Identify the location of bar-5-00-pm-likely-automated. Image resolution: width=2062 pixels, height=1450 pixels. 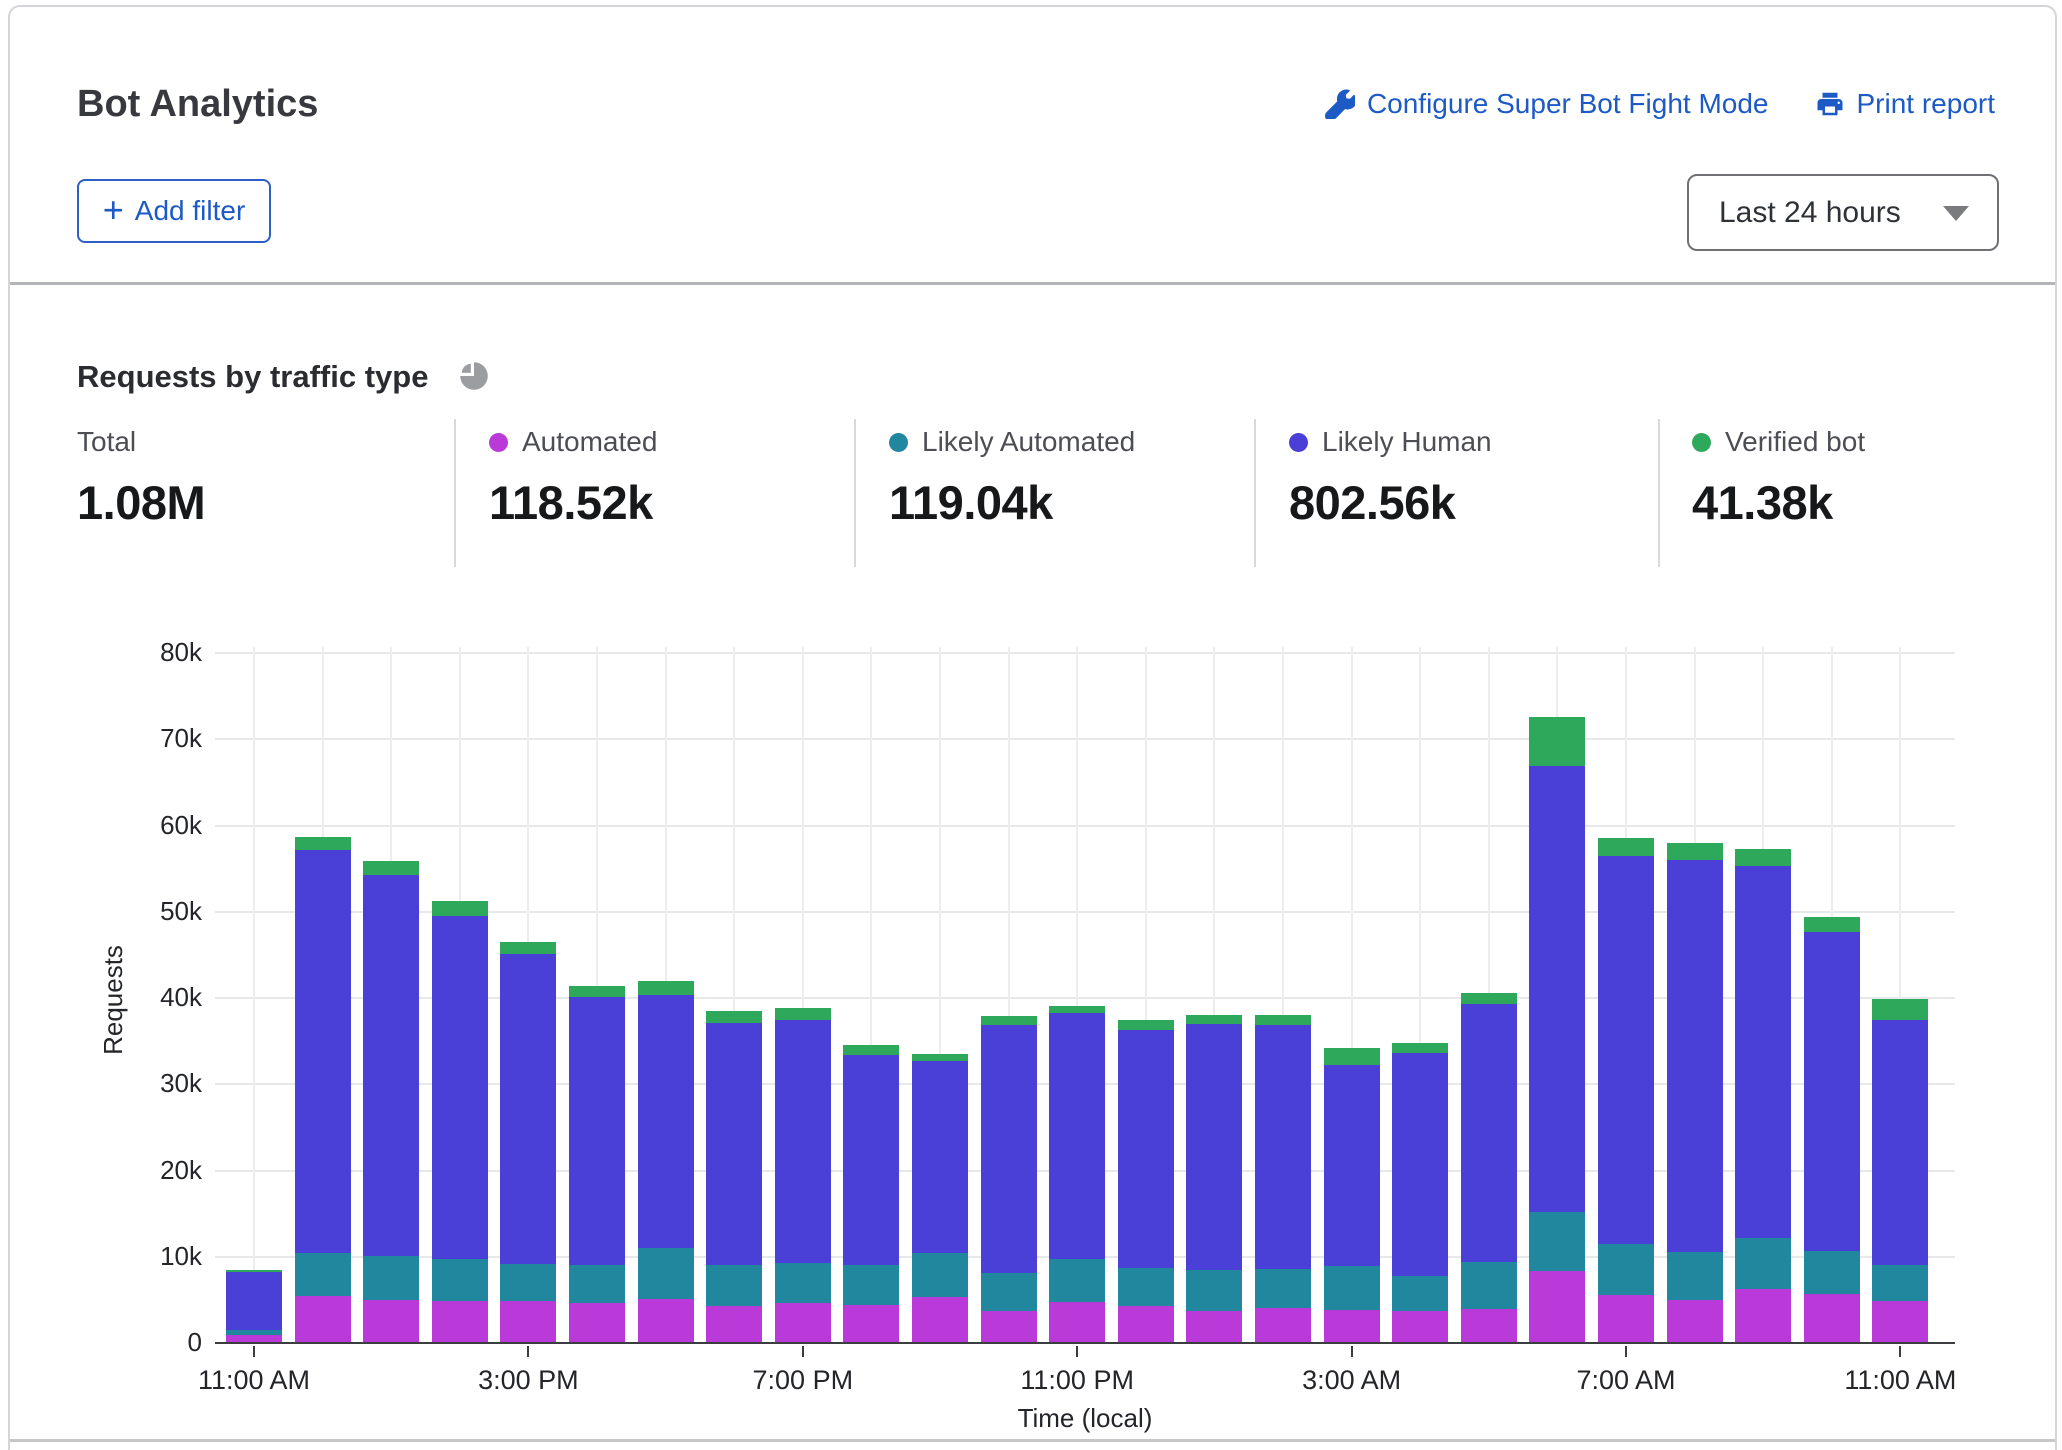
(665, 1273).